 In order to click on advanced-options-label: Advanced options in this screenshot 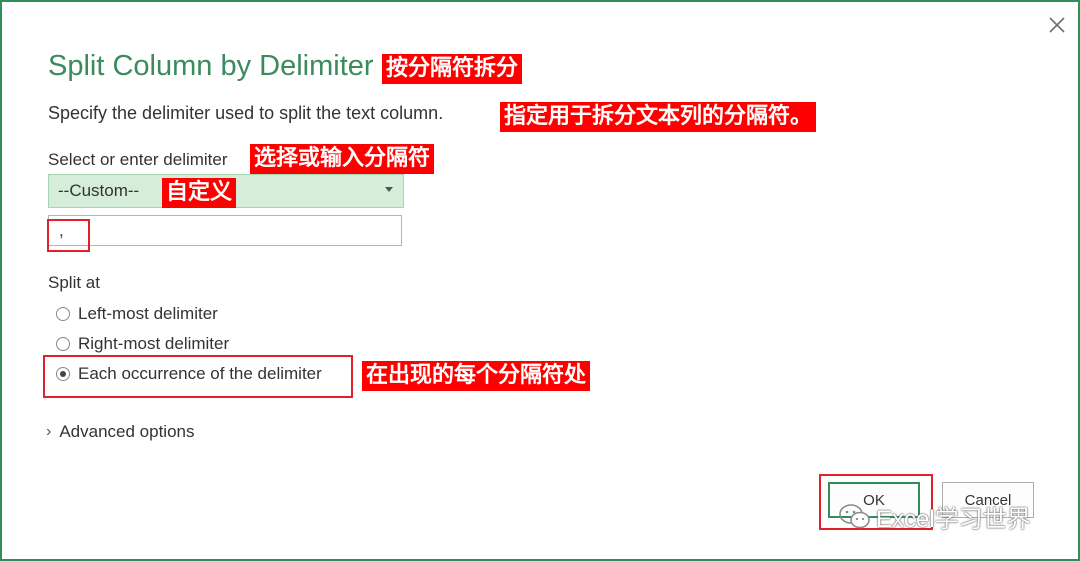, I will do `click(127, 431)`.